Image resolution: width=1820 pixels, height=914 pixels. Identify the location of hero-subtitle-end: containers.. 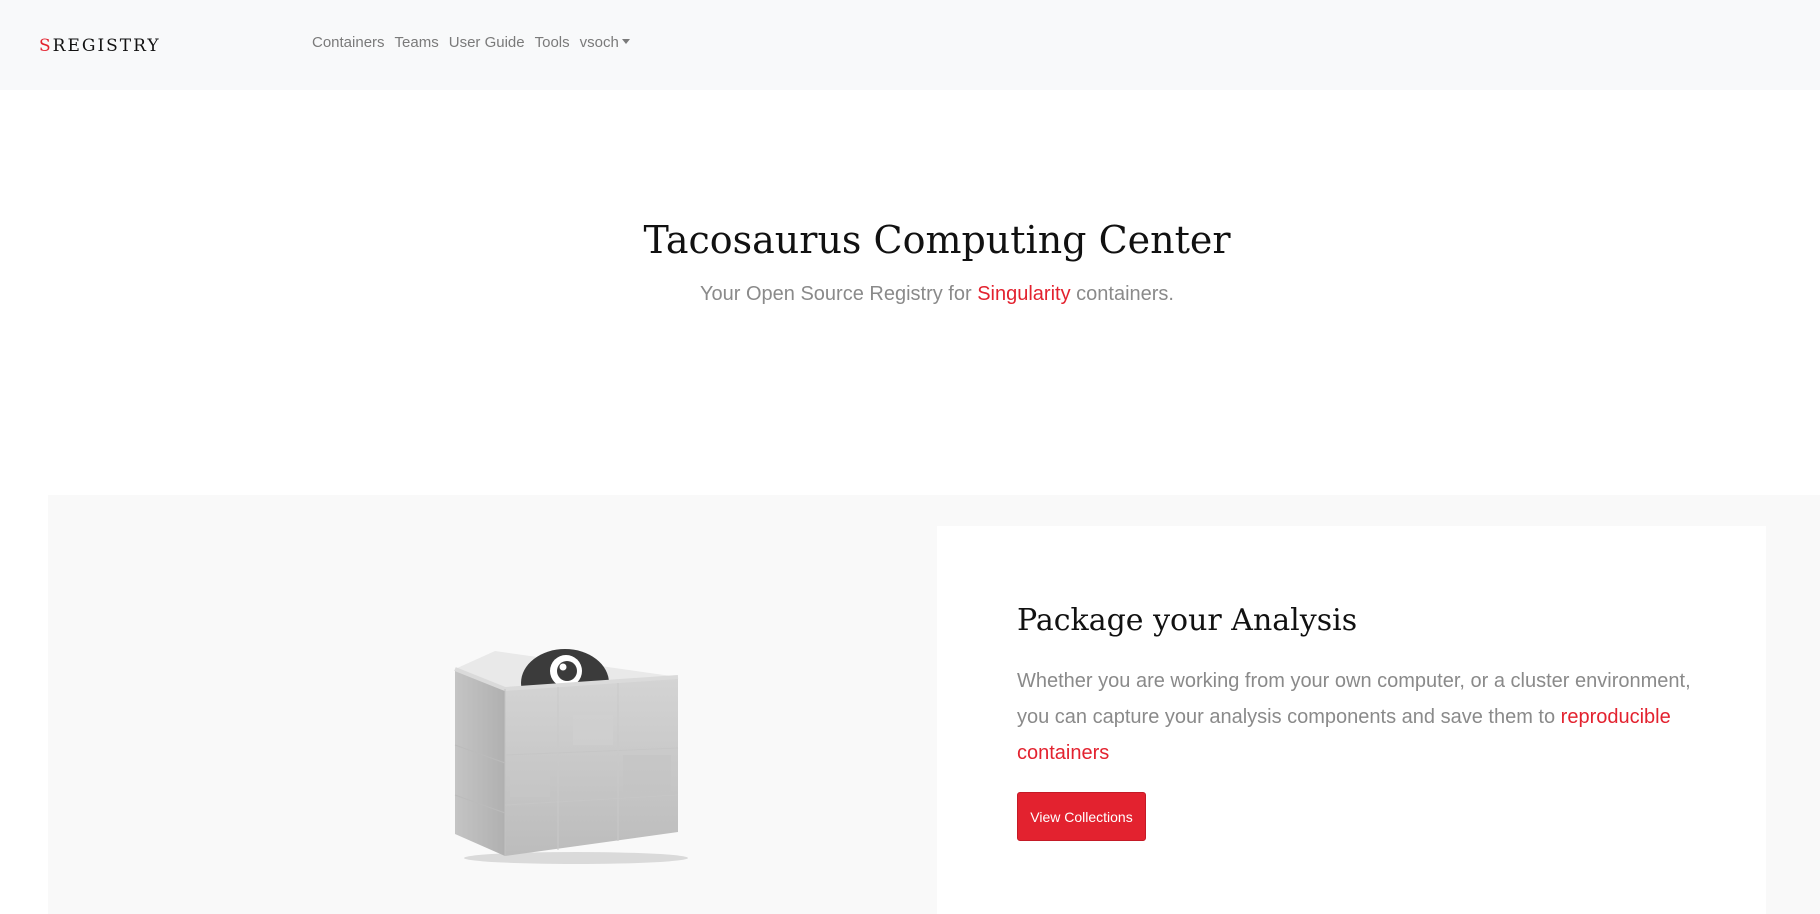
(1122, 294).